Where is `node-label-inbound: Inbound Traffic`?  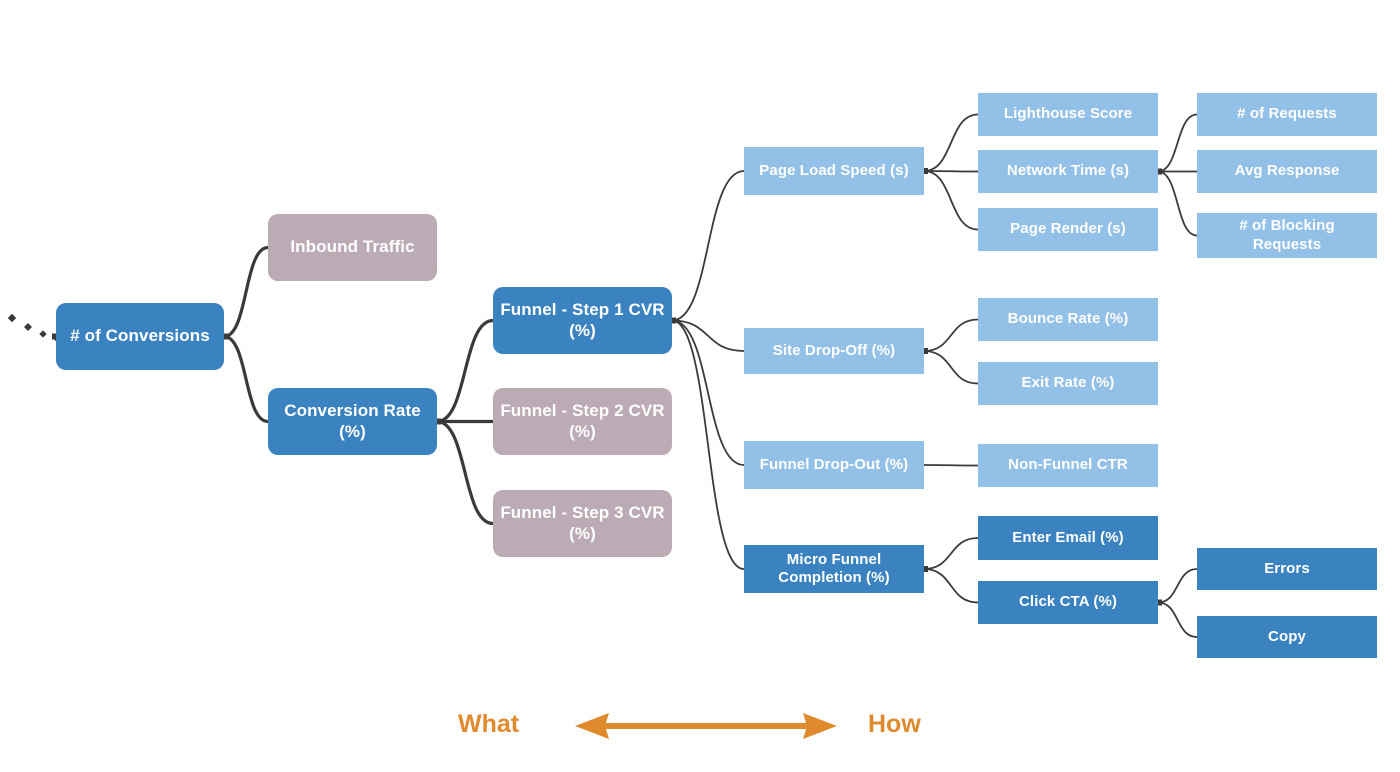
node-label-inbound: Inbound Traffic is located at coordinates (352, 247).